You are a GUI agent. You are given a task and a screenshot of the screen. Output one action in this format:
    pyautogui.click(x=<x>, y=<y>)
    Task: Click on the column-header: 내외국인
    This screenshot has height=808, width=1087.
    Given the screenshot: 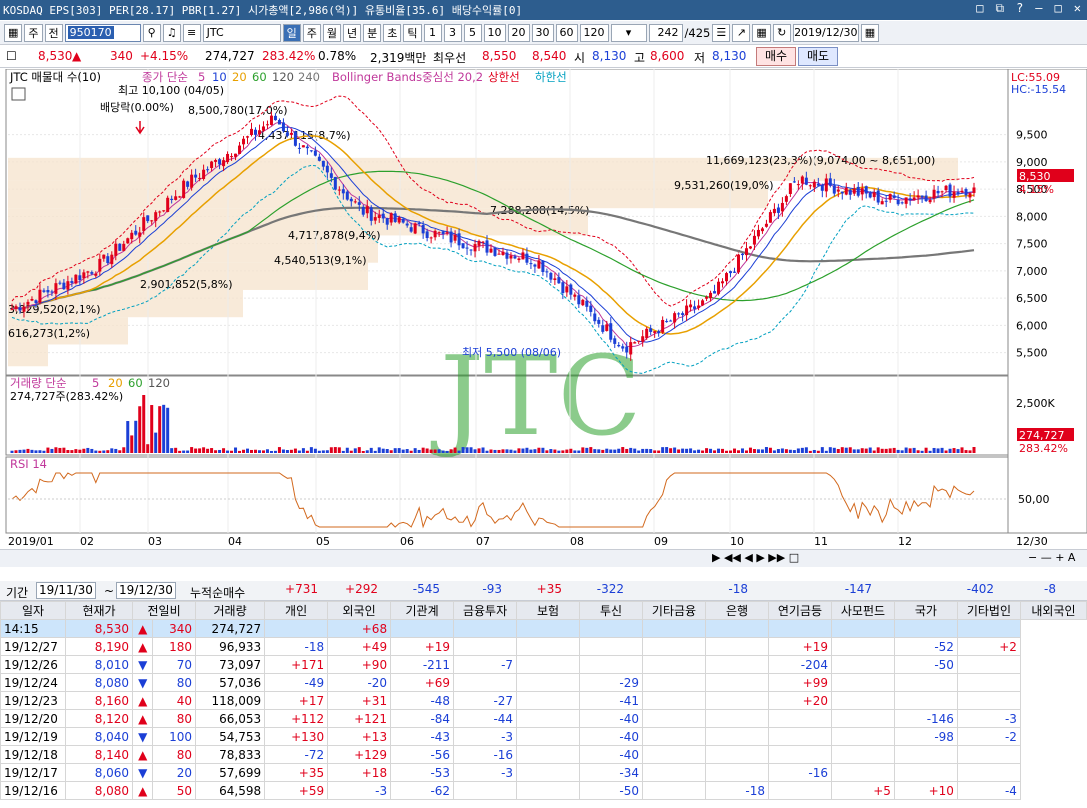 What is the action you would take?
    pyautogui.click(x=1053, y=610)
    